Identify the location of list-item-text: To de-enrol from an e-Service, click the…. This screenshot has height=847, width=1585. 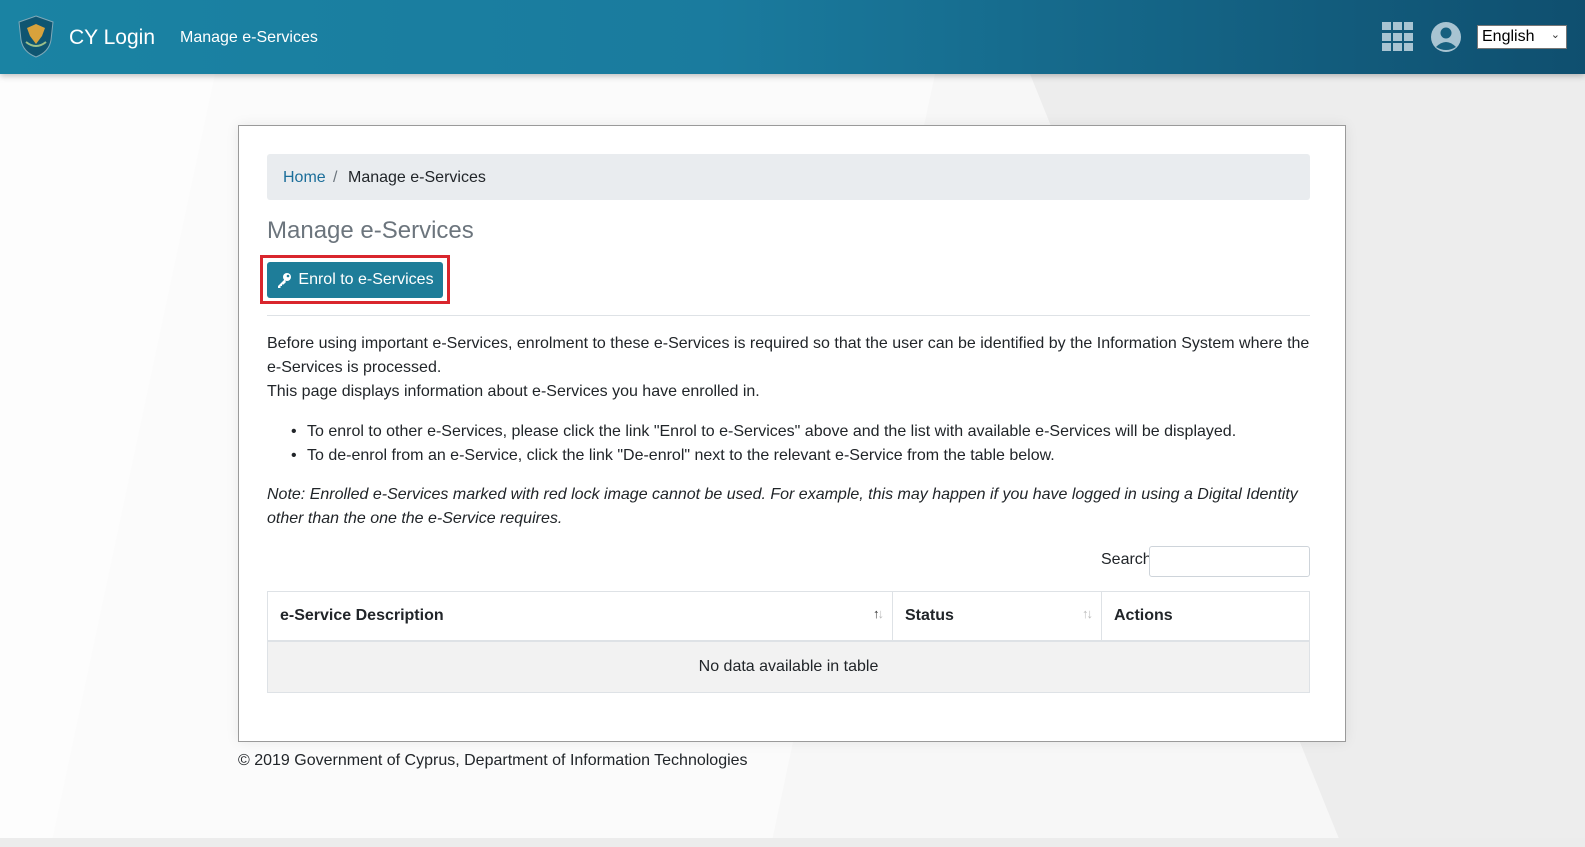
(681, 455).